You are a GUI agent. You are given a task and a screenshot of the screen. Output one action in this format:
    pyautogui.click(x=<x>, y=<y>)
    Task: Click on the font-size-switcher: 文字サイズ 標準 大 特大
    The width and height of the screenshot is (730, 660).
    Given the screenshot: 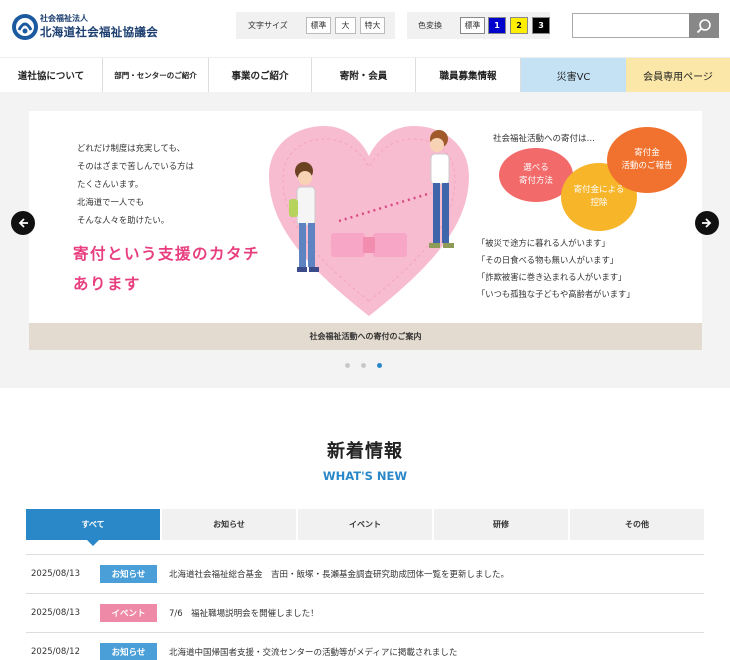 What is the action you would take?
    pyautogui.click(x=315, y=25)
    